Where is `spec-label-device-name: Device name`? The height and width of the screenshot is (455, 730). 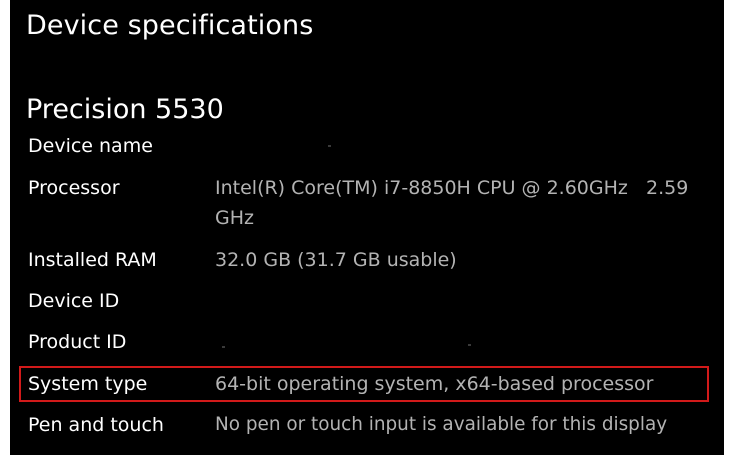
spec-label-device-name: Device name is located at coordinates (90, 146).